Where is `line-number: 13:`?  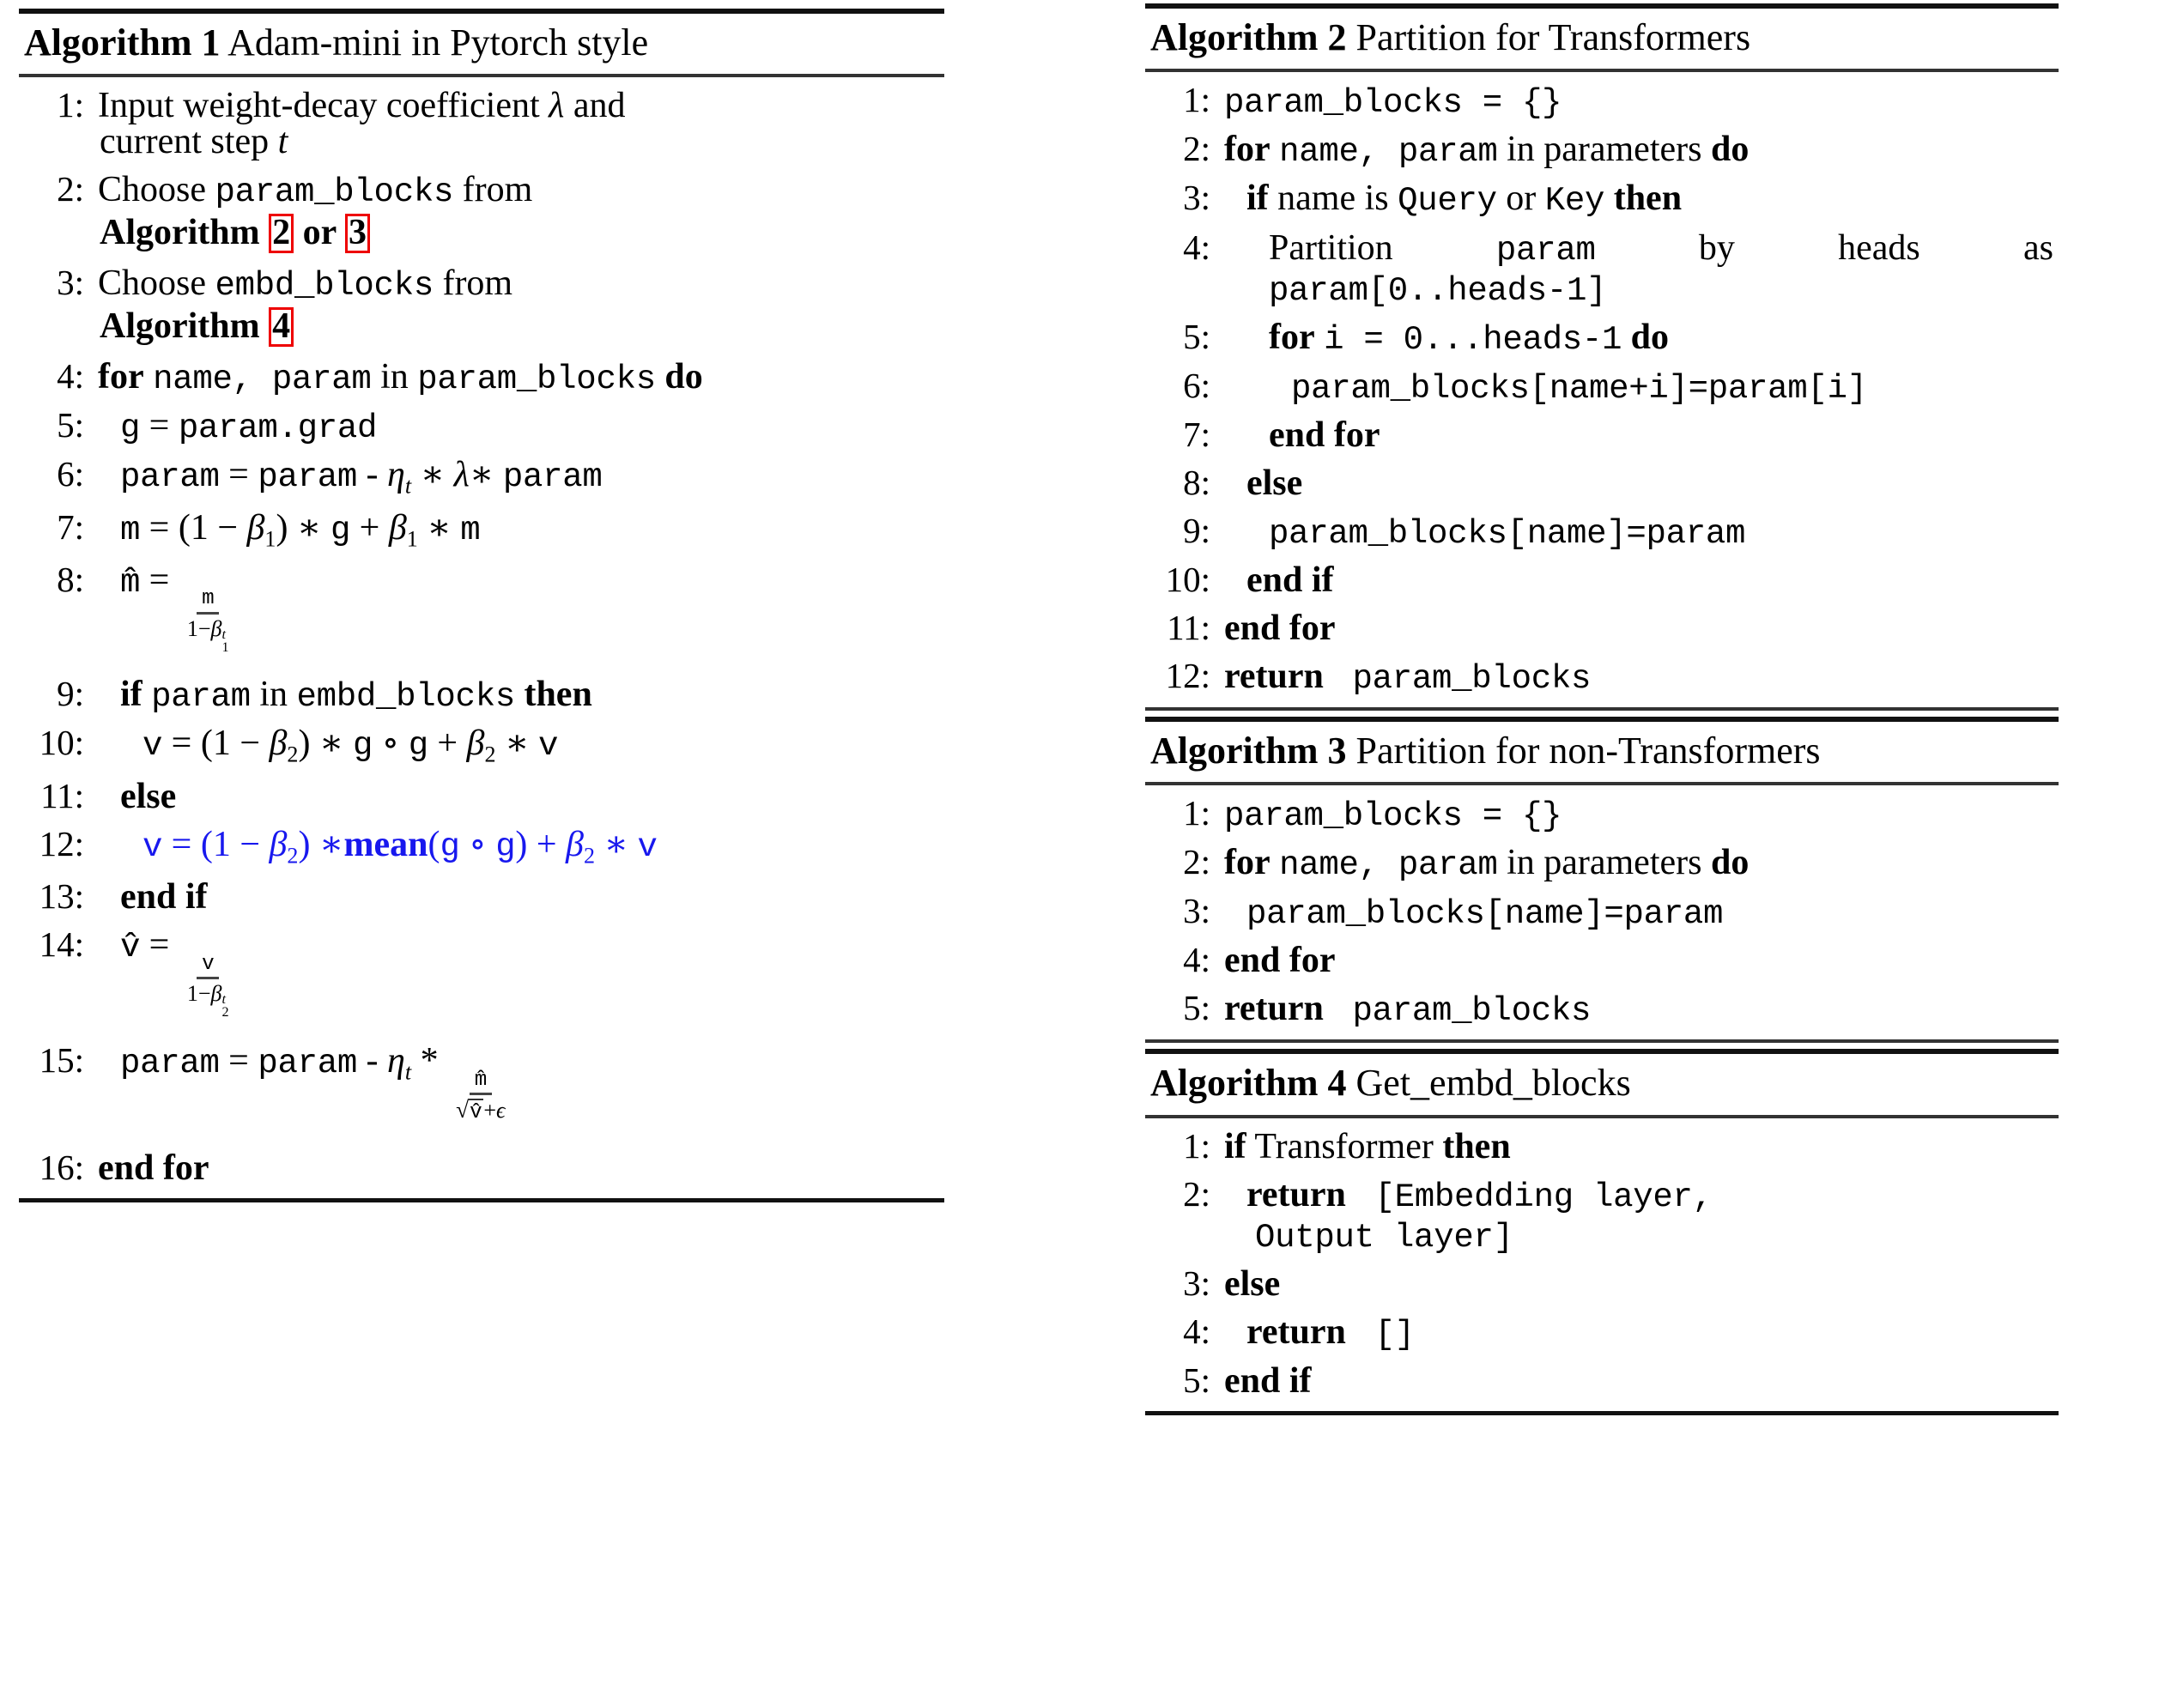
line-number: 13: is located at coordinates (61, 896).